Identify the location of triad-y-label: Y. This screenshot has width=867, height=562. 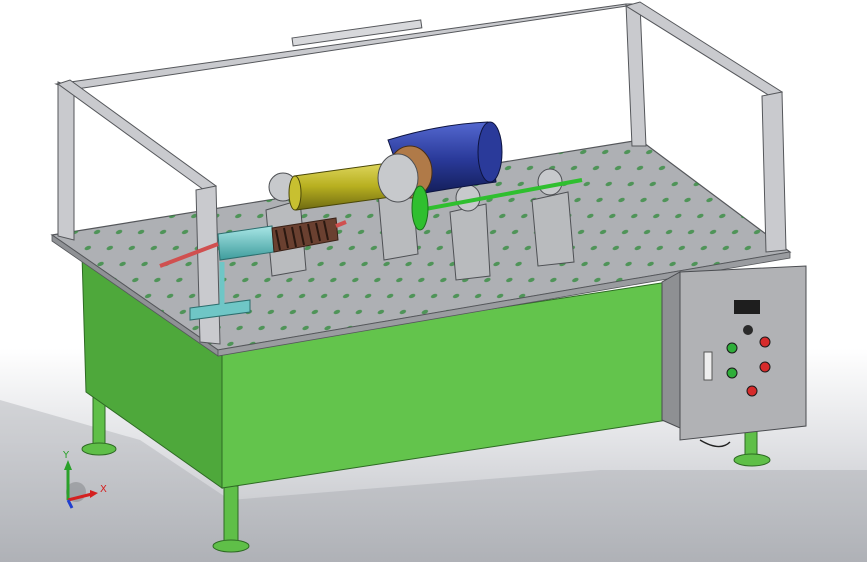
(66, 455).